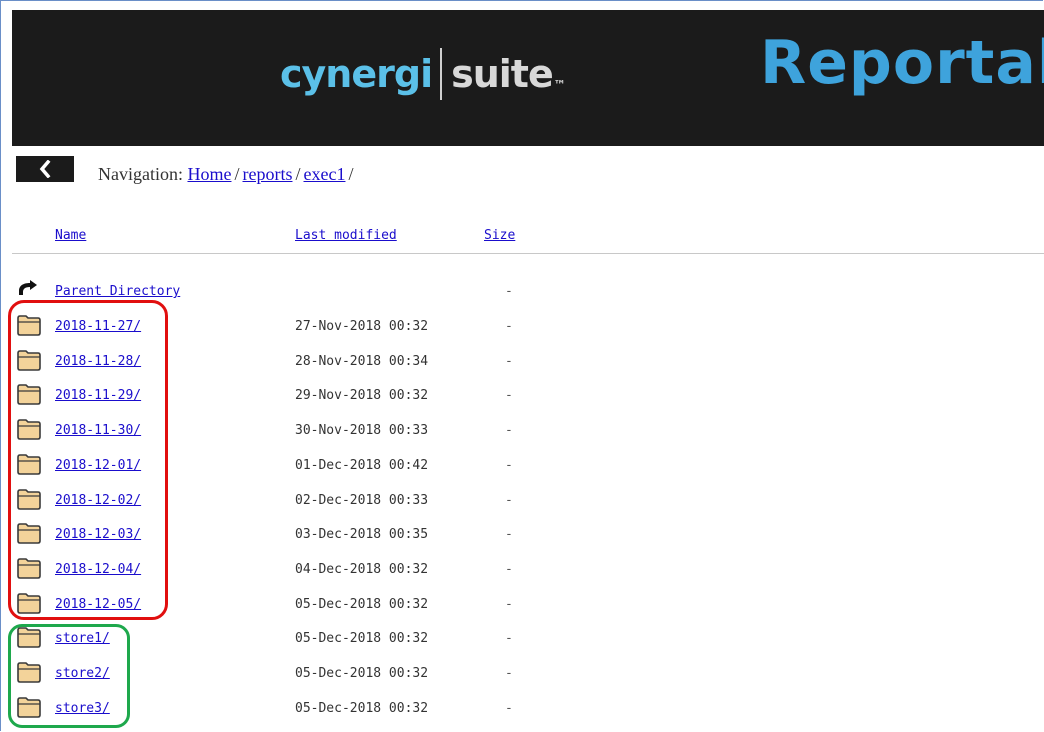 Image resolution: width=1044 pixels, height=732 pixels. I want to click on column-header-name: Name, so click(70, 235).